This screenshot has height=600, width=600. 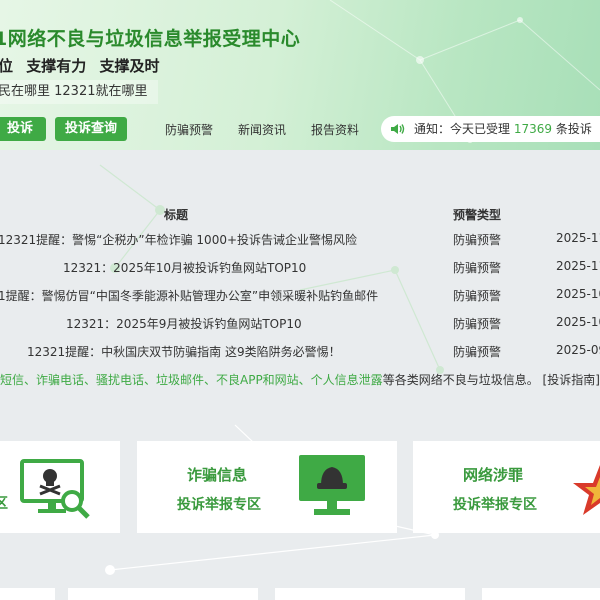 I want to click on notice-bar: 通知：今天已受理 17369 条投诉, so click(x=490, y=129).